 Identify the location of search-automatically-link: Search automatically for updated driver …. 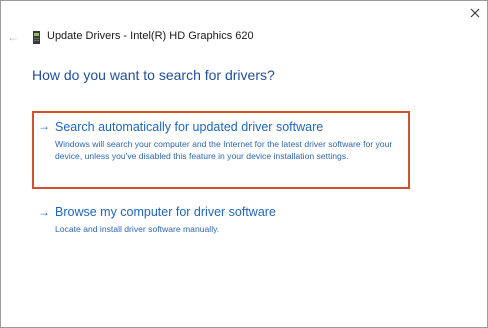
(189, 127).